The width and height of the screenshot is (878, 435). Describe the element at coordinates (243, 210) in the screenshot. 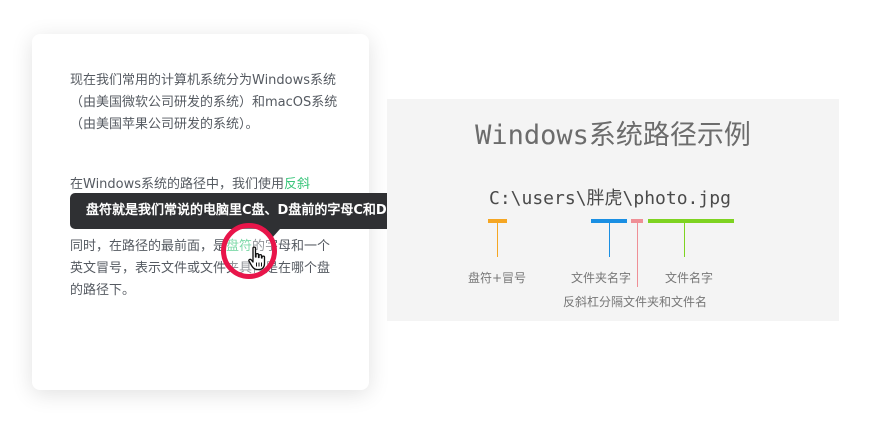

I see `tooltip-text: 盘符就是我们常说的电脑里C盘、D盘前的字母C和D。` at that location.